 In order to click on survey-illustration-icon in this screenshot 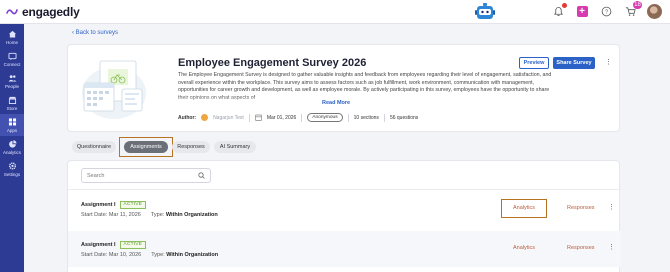, I will do `click(114, 89)`.